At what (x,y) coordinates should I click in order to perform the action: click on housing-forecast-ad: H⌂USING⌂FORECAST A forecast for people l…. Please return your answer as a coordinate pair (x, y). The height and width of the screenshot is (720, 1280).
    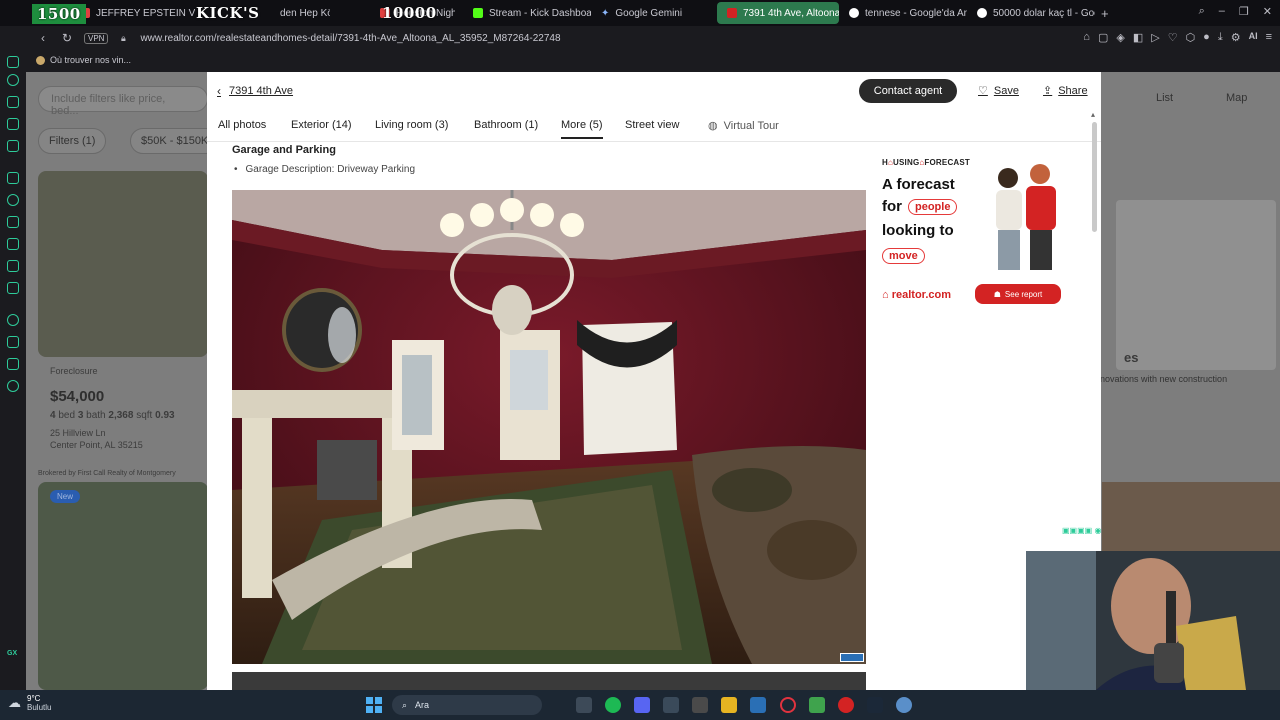
    Looking at the image, I should click on (971, 229).